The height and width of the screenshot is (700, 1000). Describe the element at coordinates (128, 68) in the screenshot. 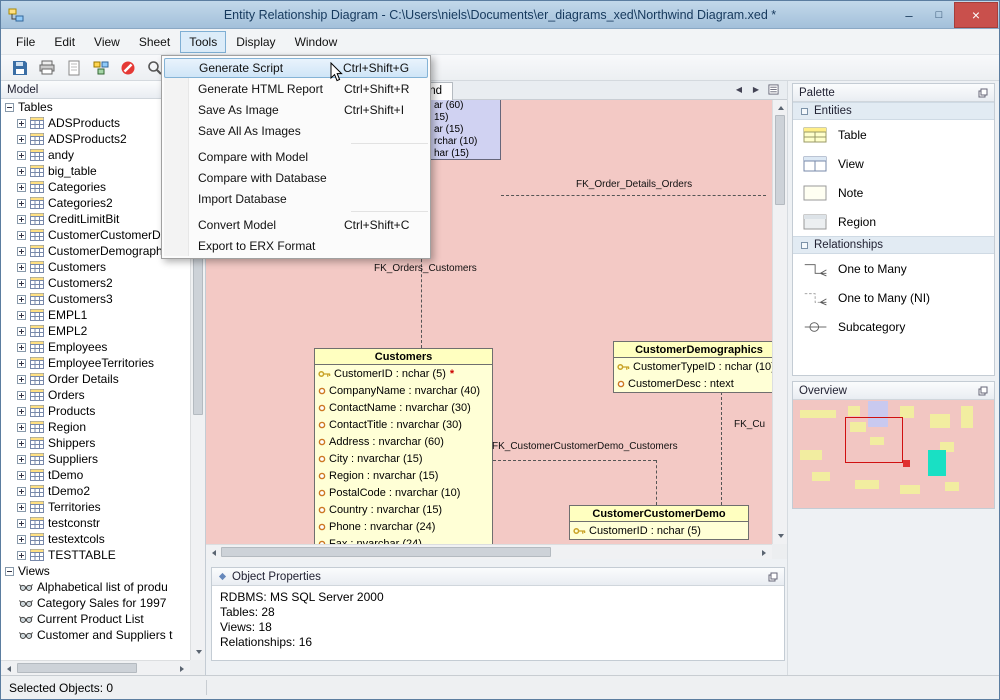

I see `forbid-button` at that location.